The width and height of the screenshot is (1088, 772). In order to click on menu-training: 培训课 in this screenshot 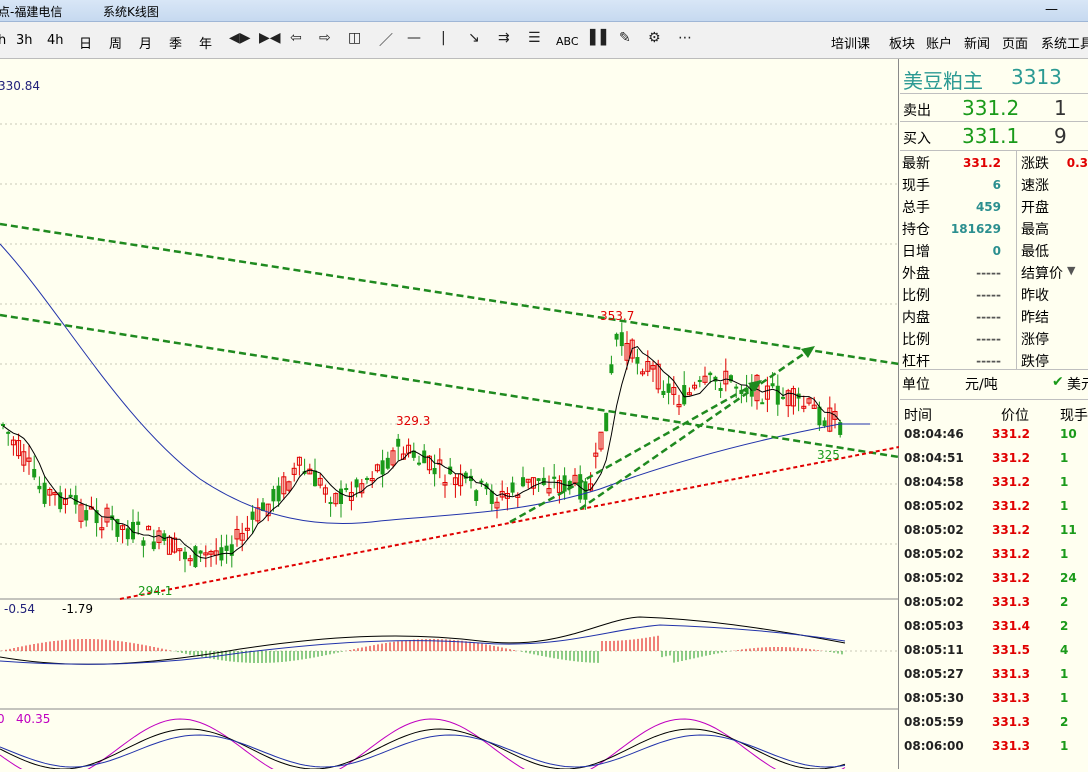, I will do `click(850, 42)`.